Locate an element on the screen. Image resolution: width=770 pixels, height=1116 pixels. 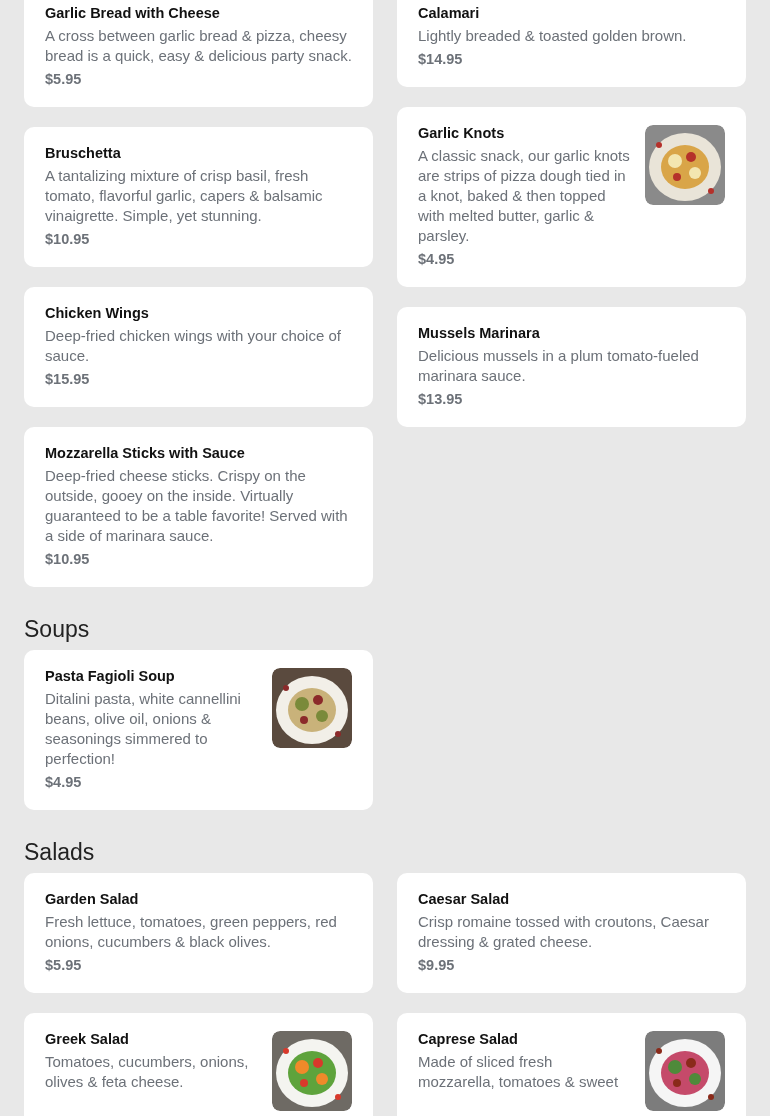
item-description: Ditalini pasta, white cannellini beans, olive oil, onions & seasonings simmered to perfection! is located at coordinates (143, 729).